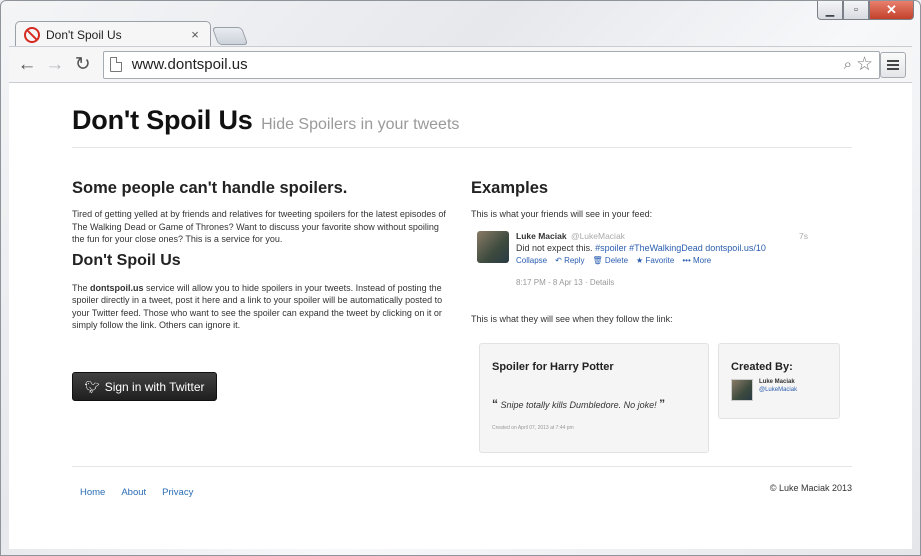 Image resolution: width=921 pixels, height=556 pixels. What do you see at coordinates (778, 386) in the screenshot?
I see `creator-text: Luke Maciak @LukeMaciak` at bounding box center [778, 386].